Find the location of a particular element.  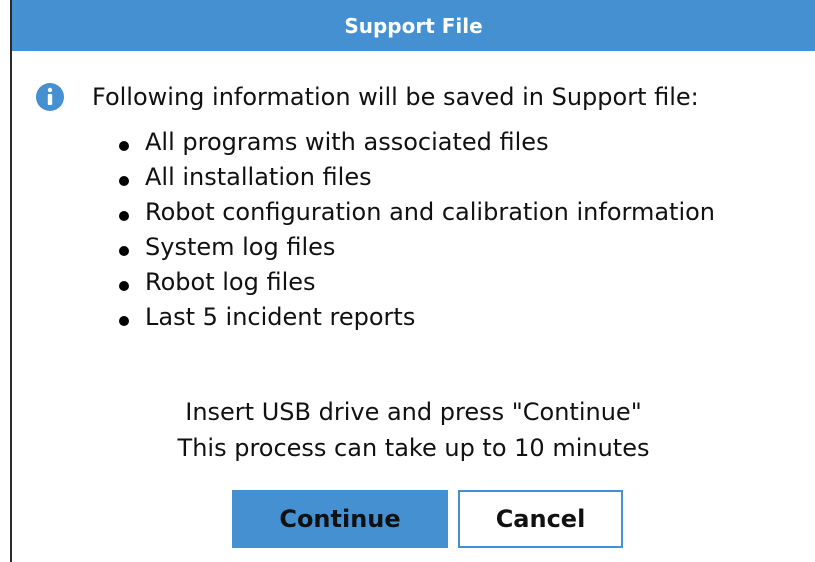

continue-button: Continue is located at coordinates (340, 519).